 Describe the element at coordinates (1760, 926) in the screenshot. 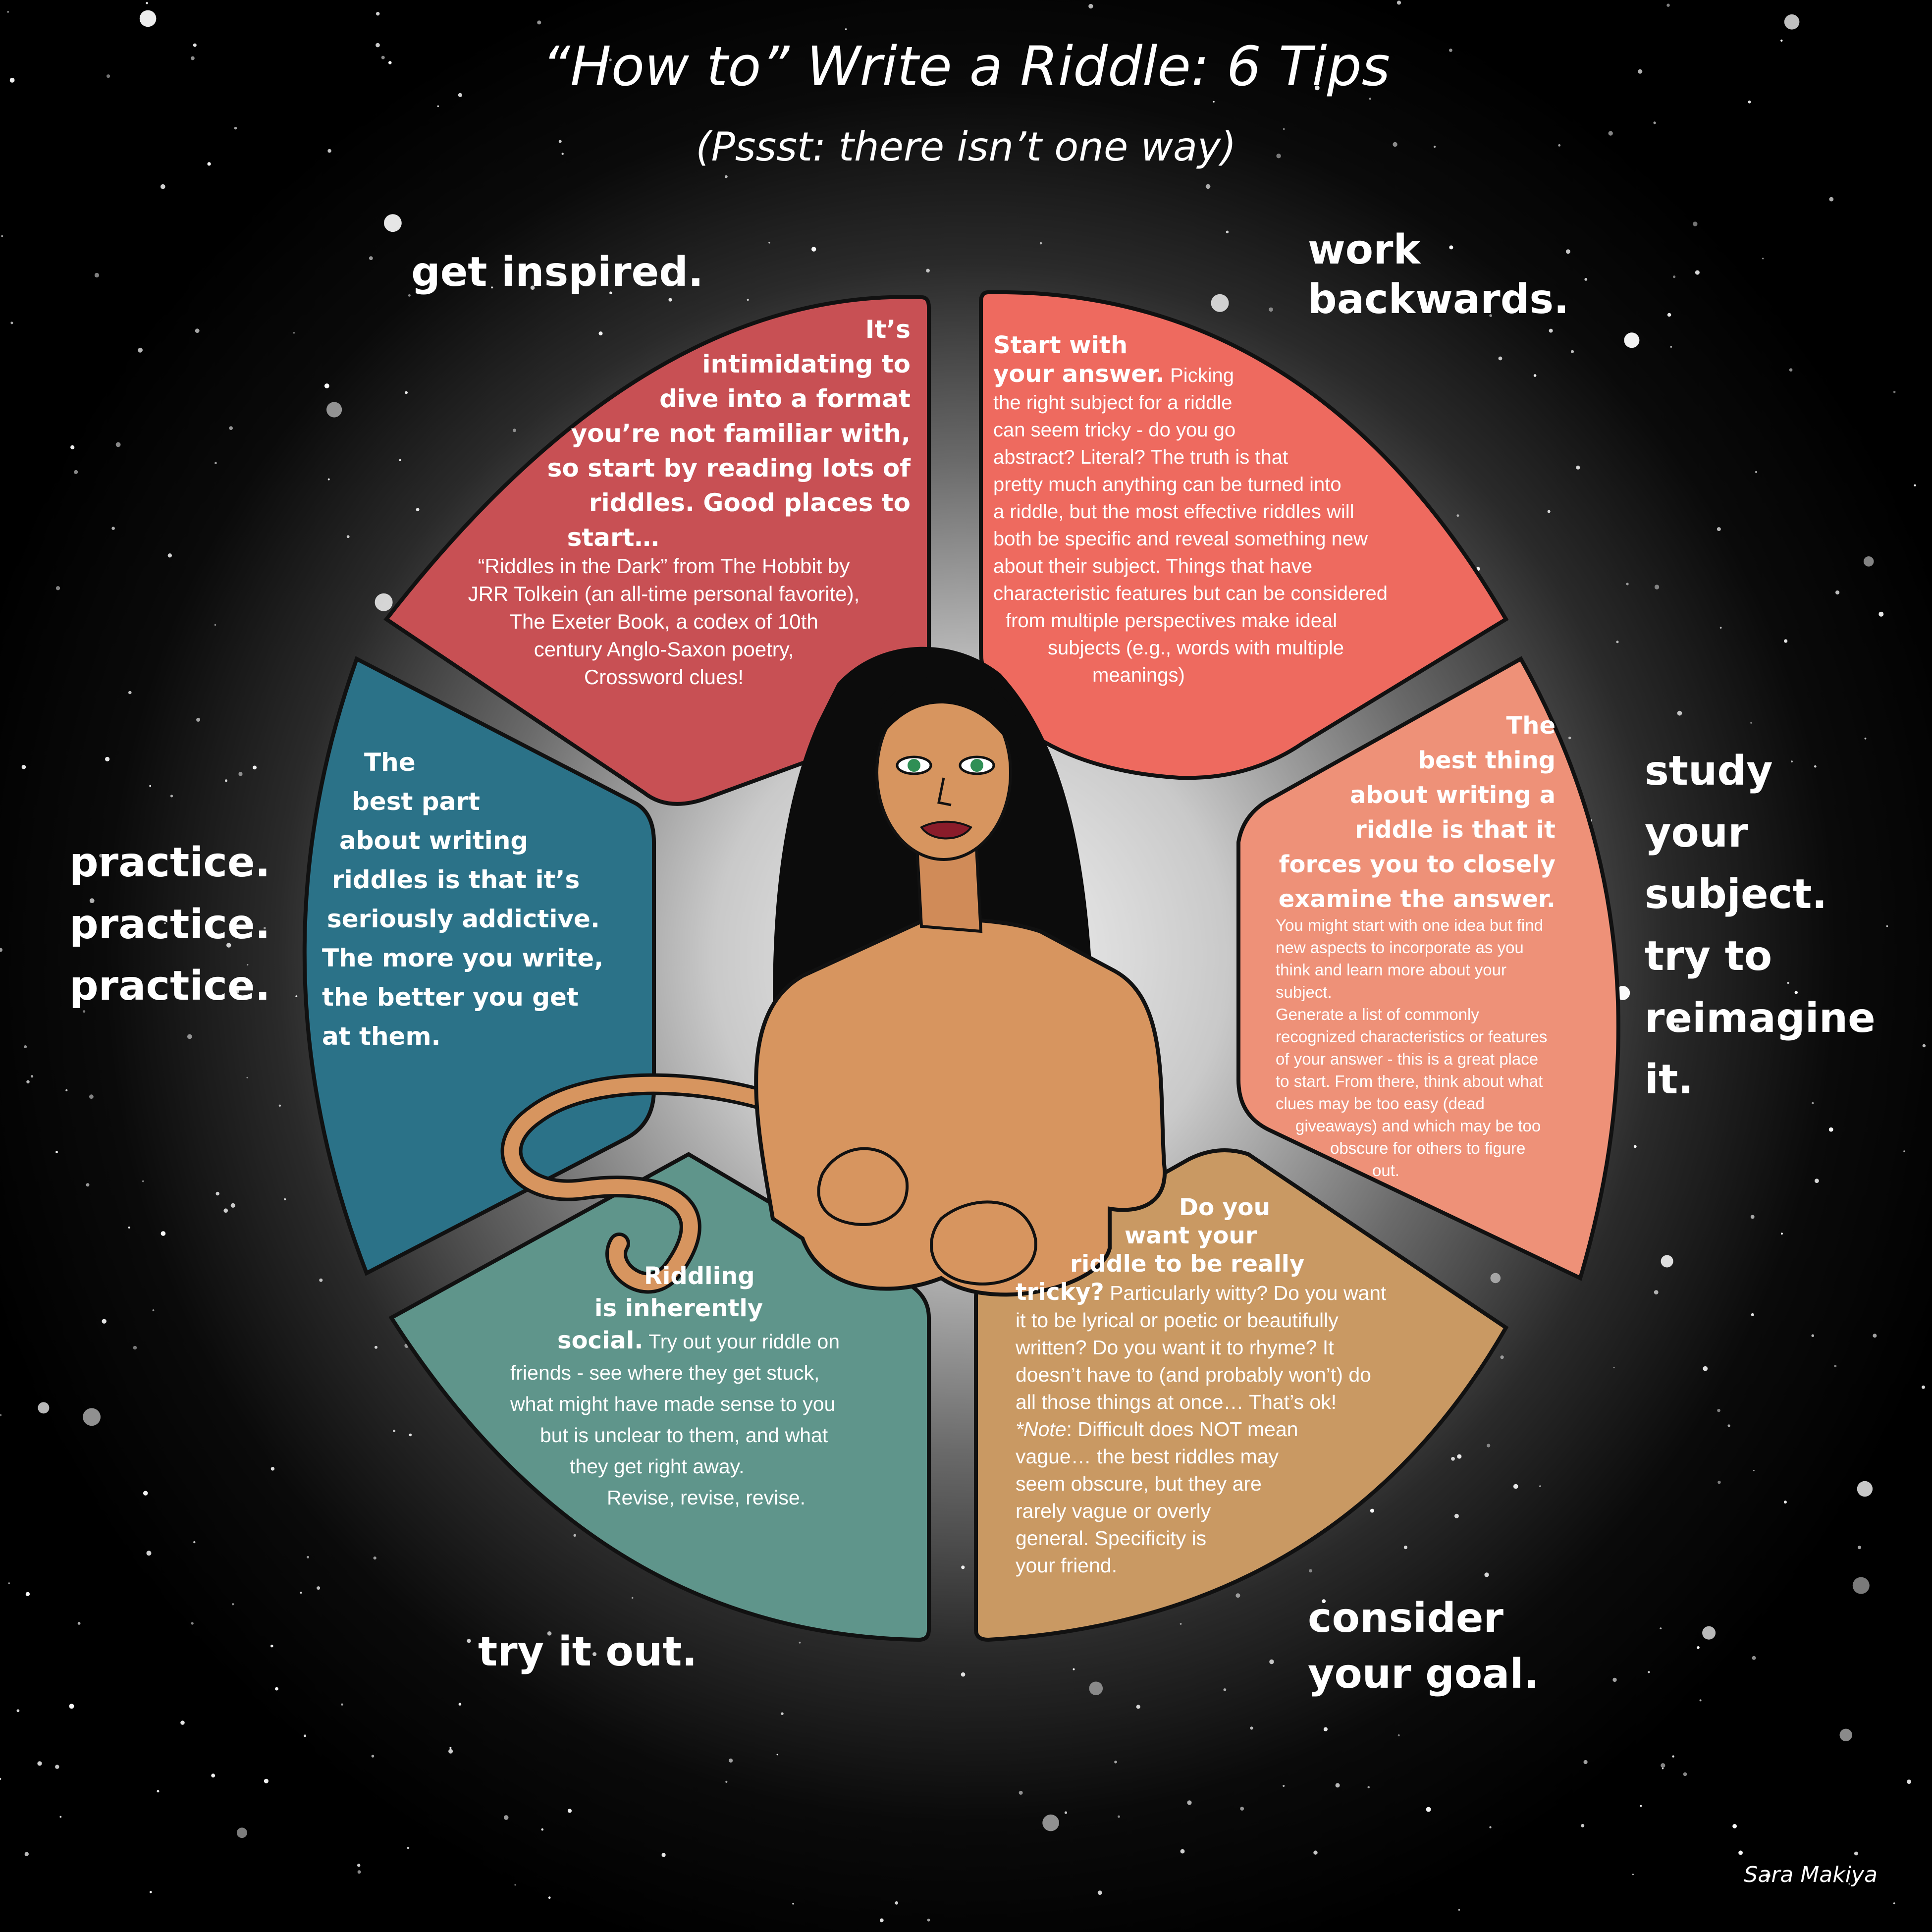

I see `heading-study-subject: study your subject. try to reimagine it.` at that location.